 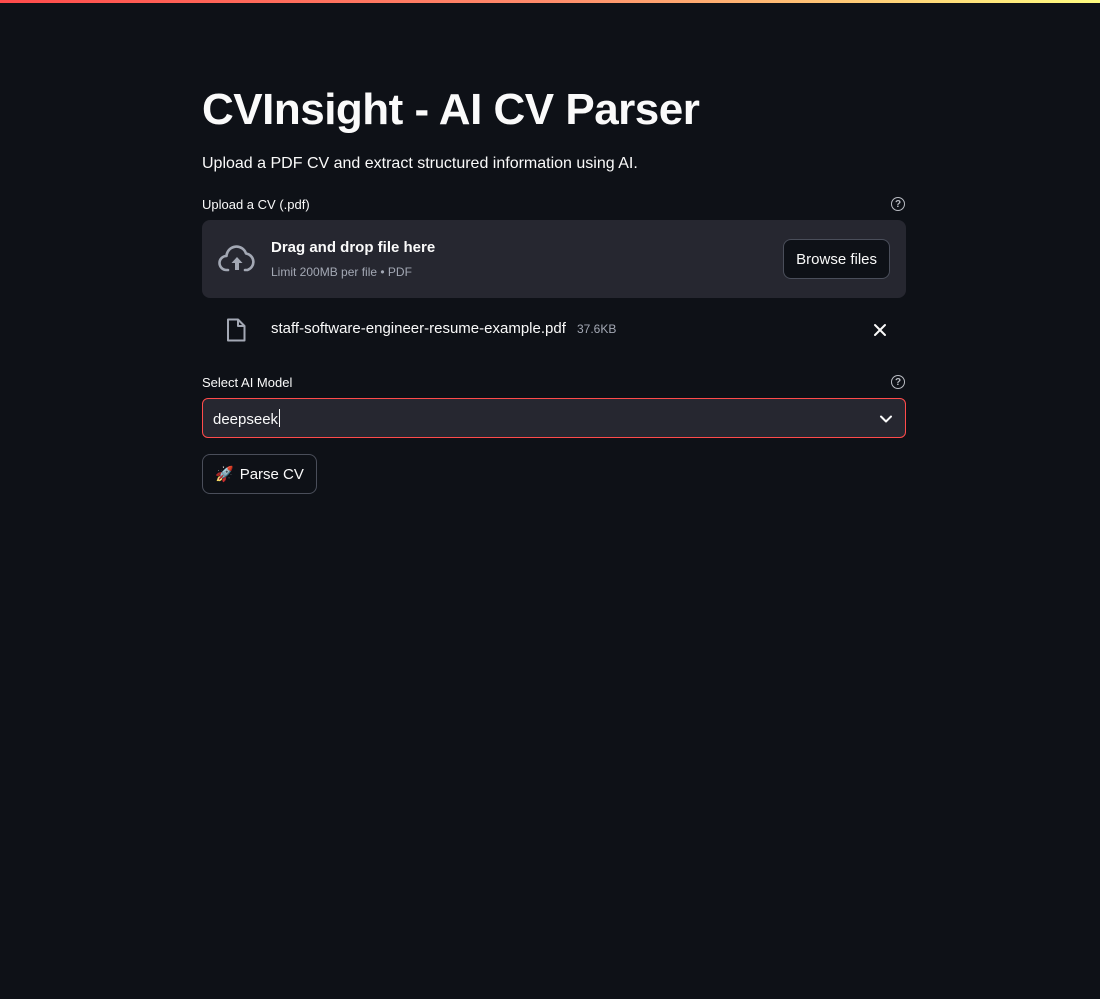 I want to click on rocket-icon: 🚀, so click(x=224, y=474).